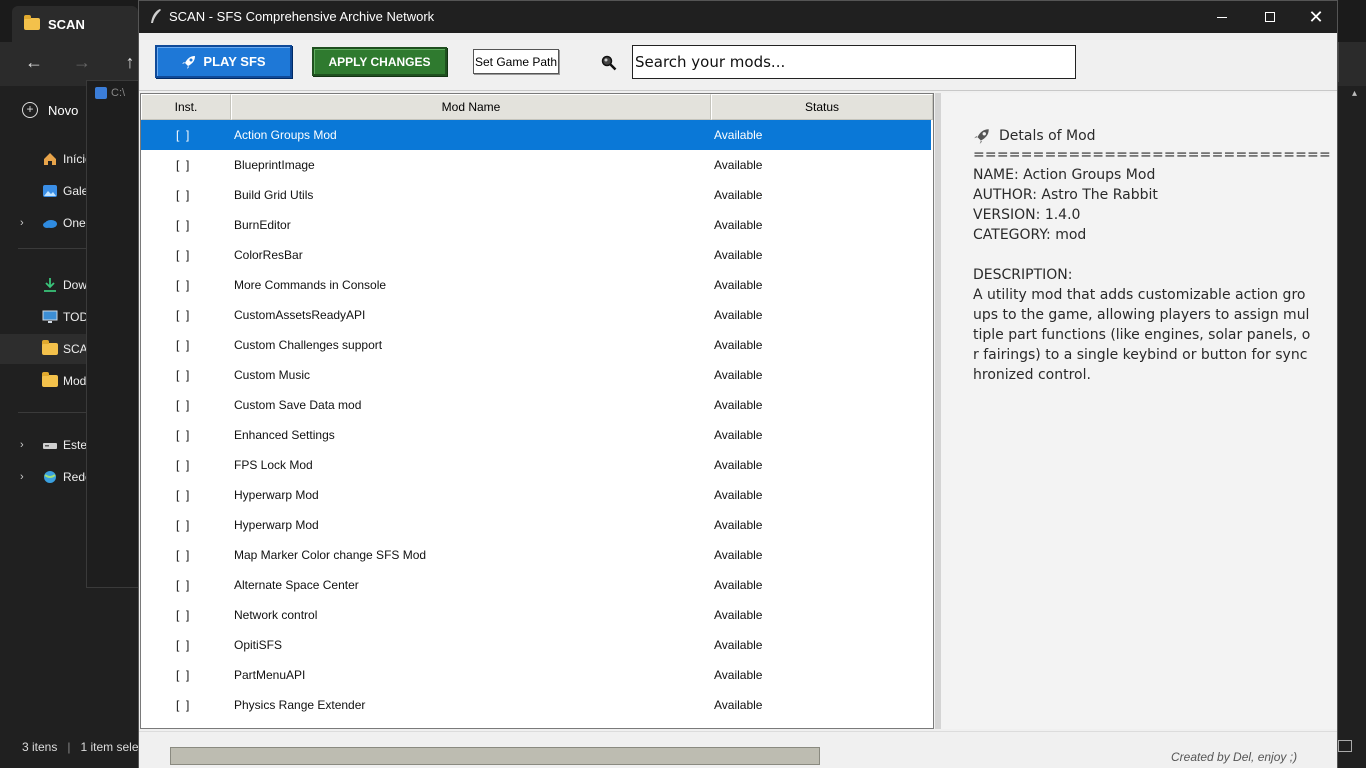 This screenshot has height=768, width=1366. I want to click on play-sfs-button: PLAY SFS, so click(223, 61).